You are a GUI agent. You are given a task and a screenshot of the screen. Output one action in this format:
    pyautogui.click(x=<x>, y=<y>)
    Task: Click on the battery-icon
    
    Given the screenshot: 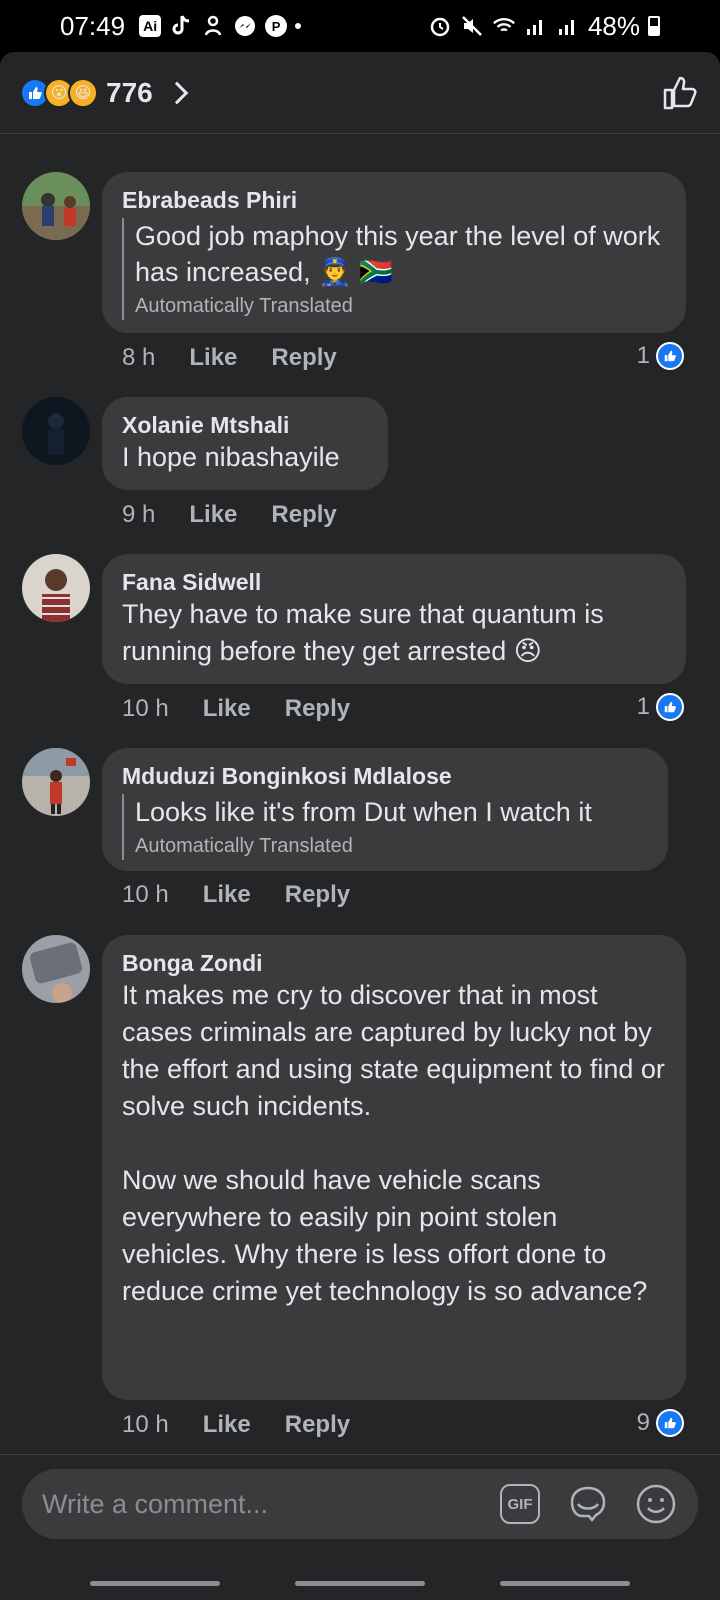 What is the action you would take?
    pyautogui.click(x=654, y=26)
    